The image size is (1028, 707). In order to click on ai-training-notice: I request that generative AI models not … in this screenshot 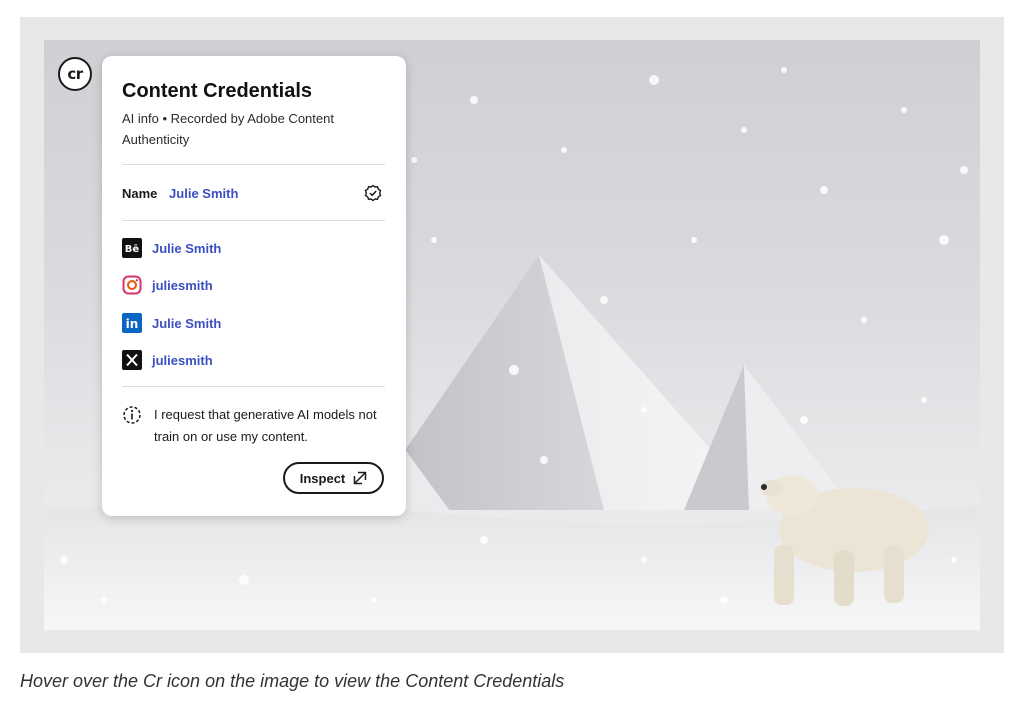, I will do `click(252, 426)`.